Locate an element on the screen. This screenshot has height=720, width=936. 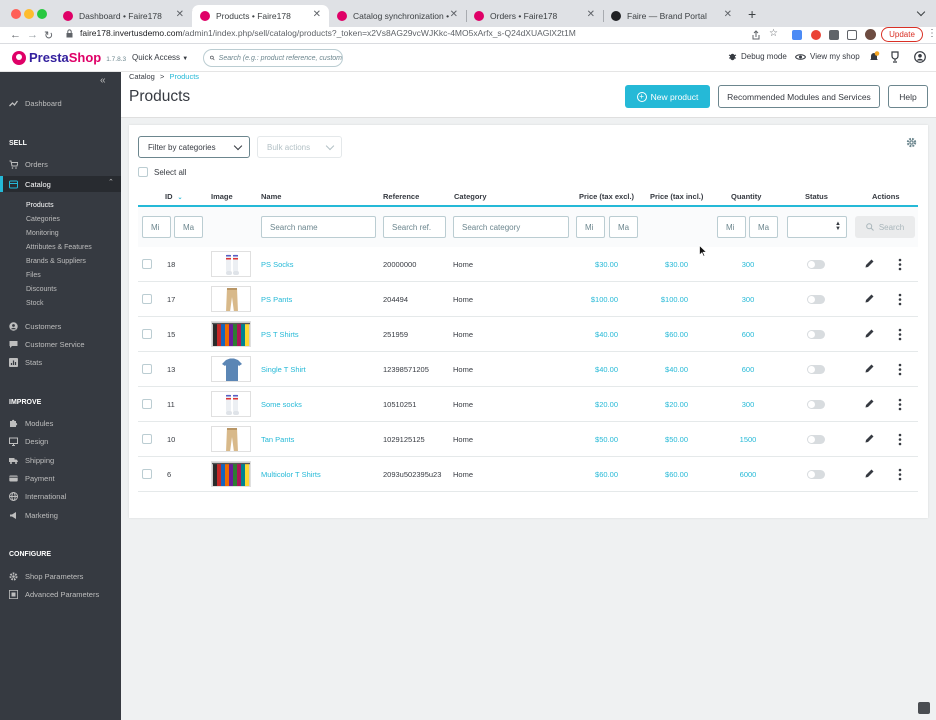
sidebar-item-shop-parameters: Shop Parameters is located at coordinates (60, 576).